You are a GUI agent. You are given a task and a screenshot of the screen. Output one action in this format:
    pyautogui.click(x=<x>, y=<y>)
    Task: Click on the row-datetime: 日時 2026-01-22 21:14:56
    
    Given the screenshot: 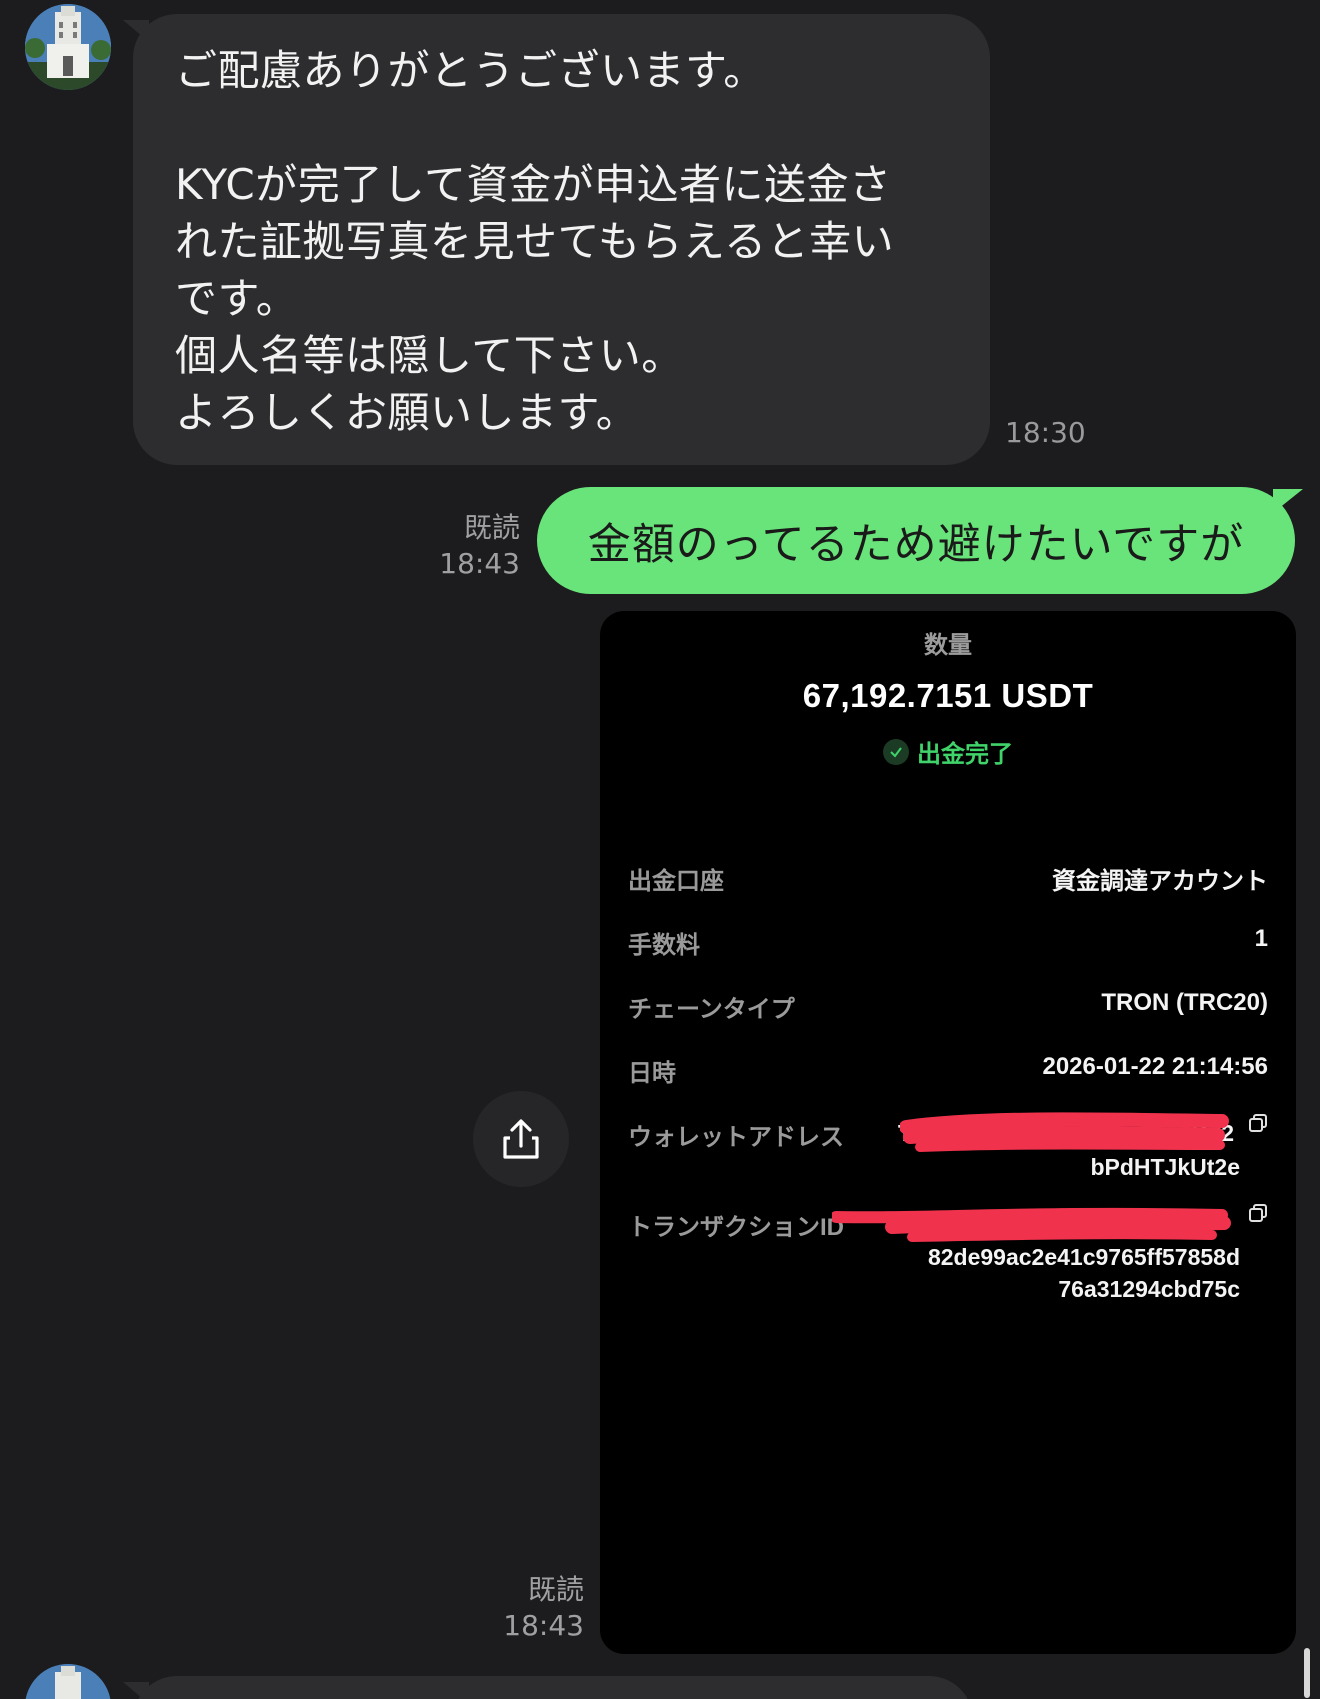 What is the action you would take?
    pyautogui.click(x=948, y=1073)
    